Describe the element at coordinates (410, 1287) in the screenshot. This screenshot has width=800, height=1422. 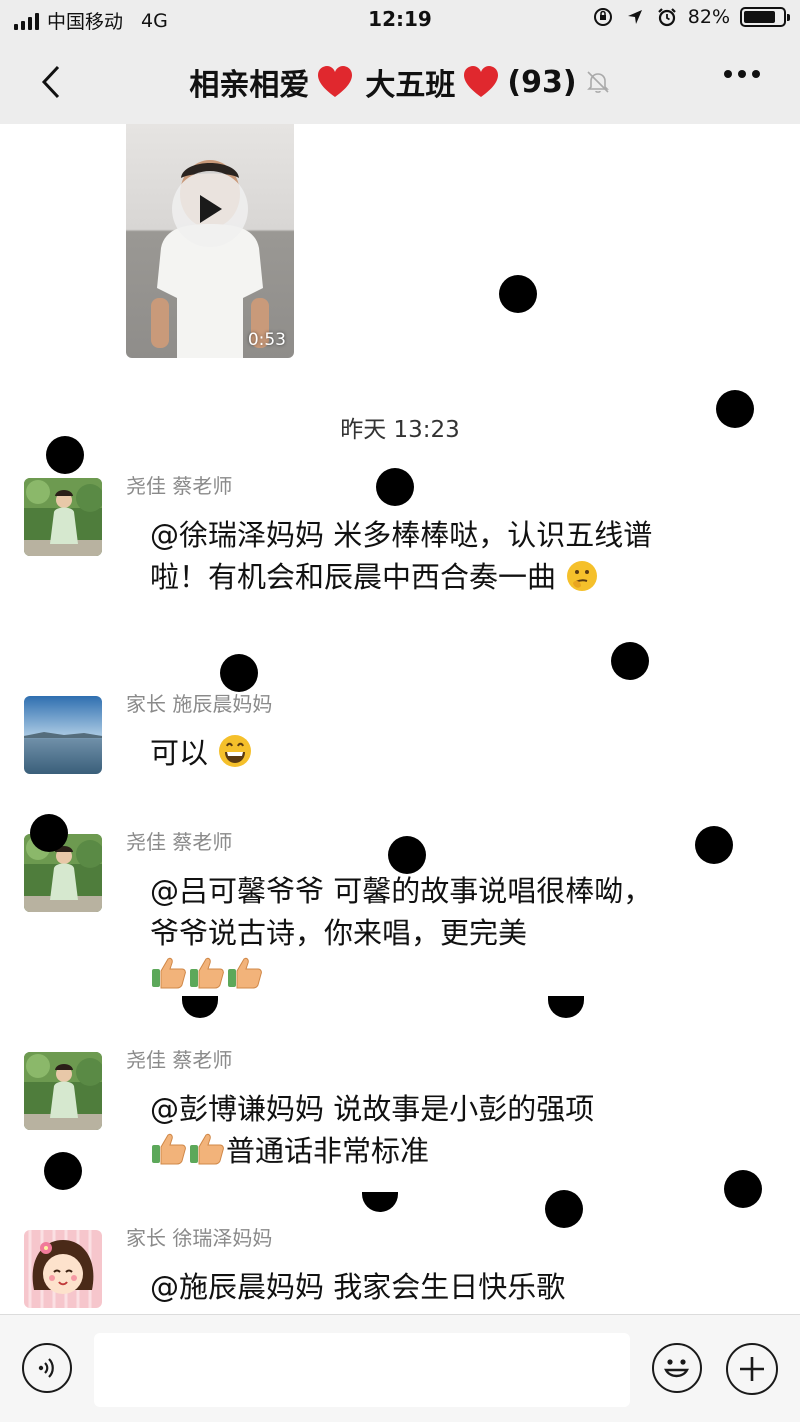
I see `message-text: @施辰晨妈妈 我家会生日快乐歌` at that location.